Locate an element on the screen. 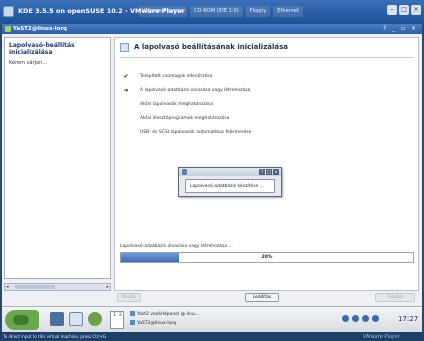 Image resolution: width=424 pixels, height=341 pixels. step-label: Aktív illesztőprogramok meghatározása is located at coordinates (185, 118).